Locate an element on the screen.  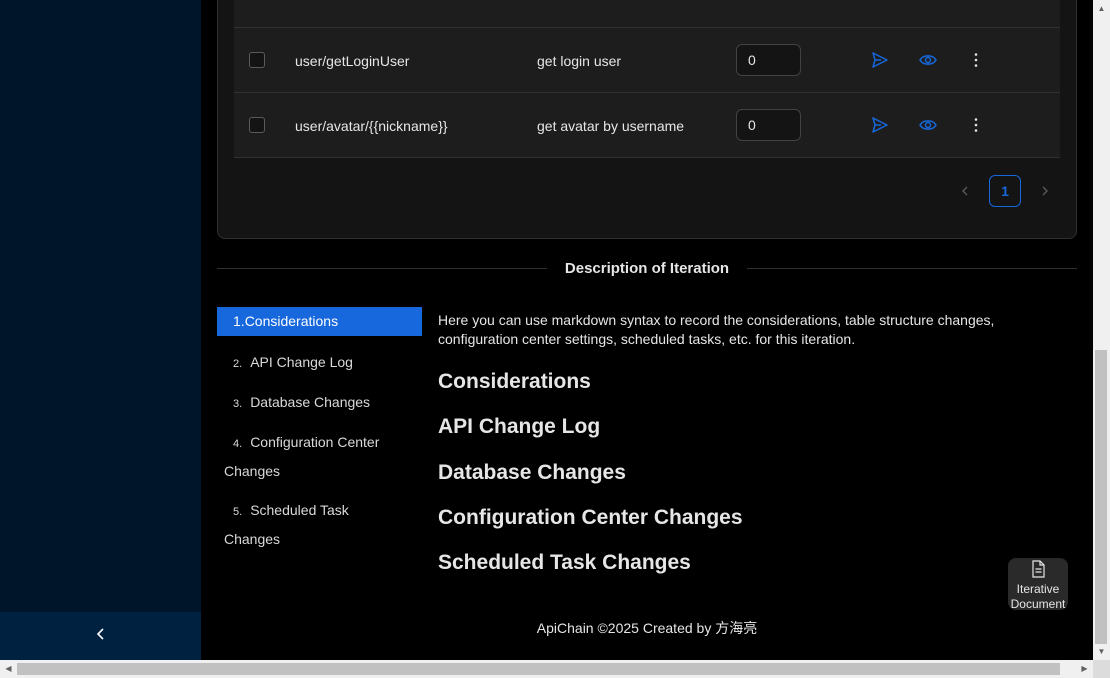
toc-label: Scheduled Task is located at coordinates (299, 510).